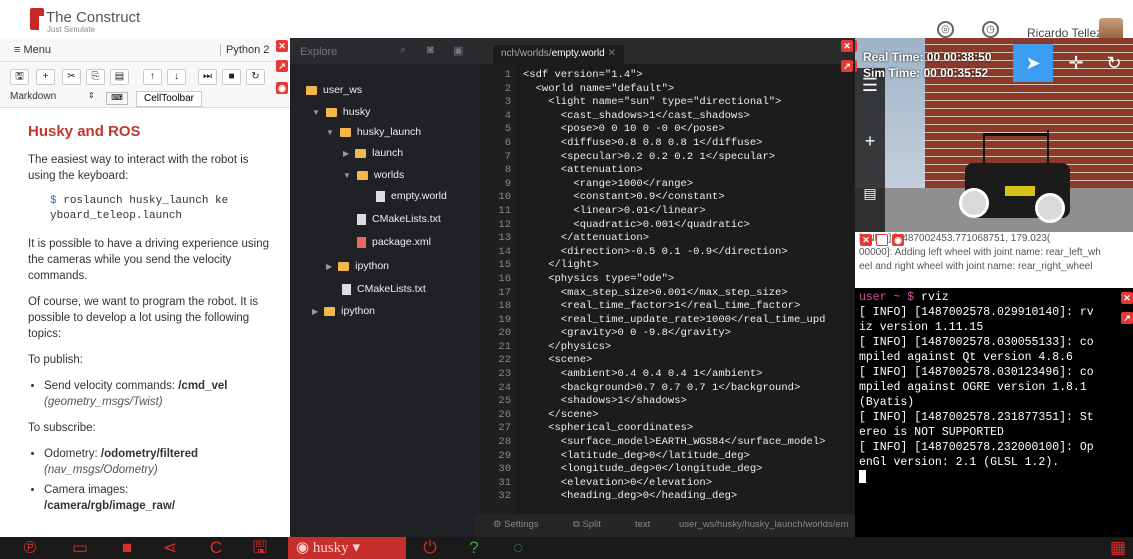  What do you see at coordinates (71, 77) in the screenshot?
I see `cut-icon: ✂` at bounding box center [71, 77].